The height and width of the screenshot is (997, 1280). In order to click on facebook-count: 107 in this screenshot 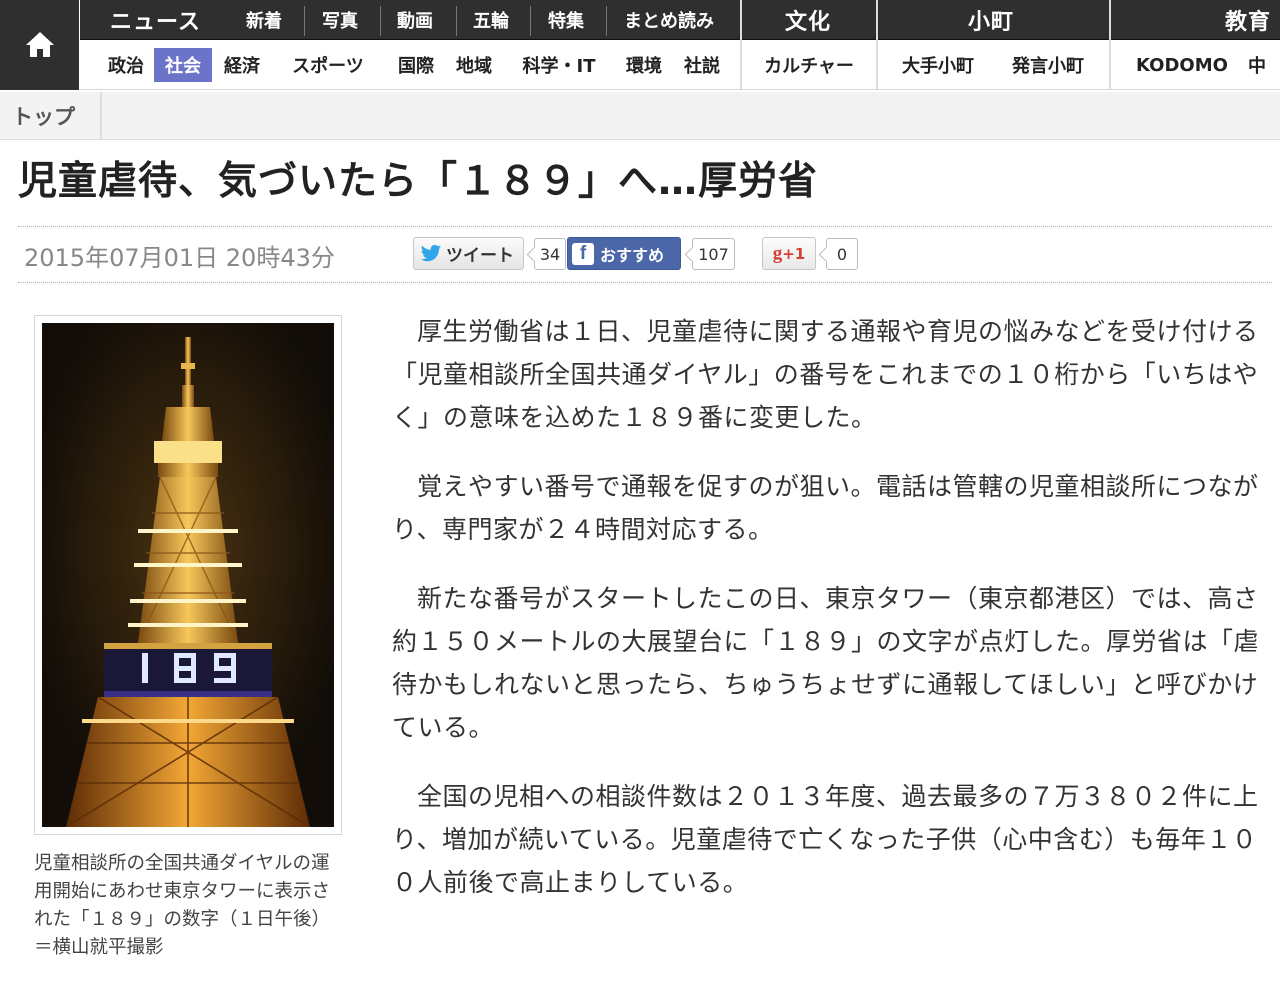, I will do `click(713, 254)`.